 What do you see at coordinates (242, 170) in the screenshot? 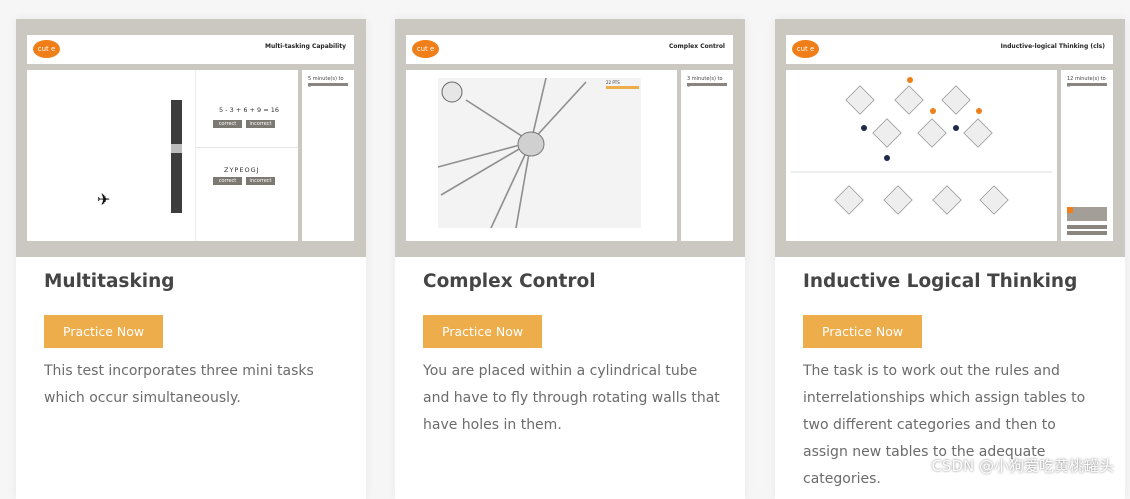
I see `letters-text: ZYPEOGJ` at bounding box center [242, 170].